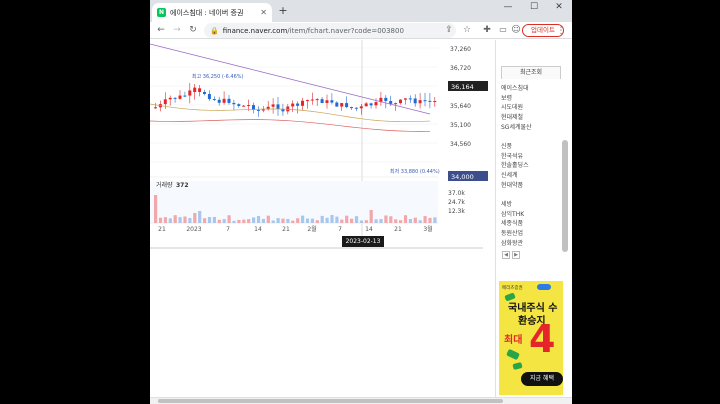 The height and width of the screenshot is (404, 720). I want to click on lock-icon: 🔒, so click(214, 30).